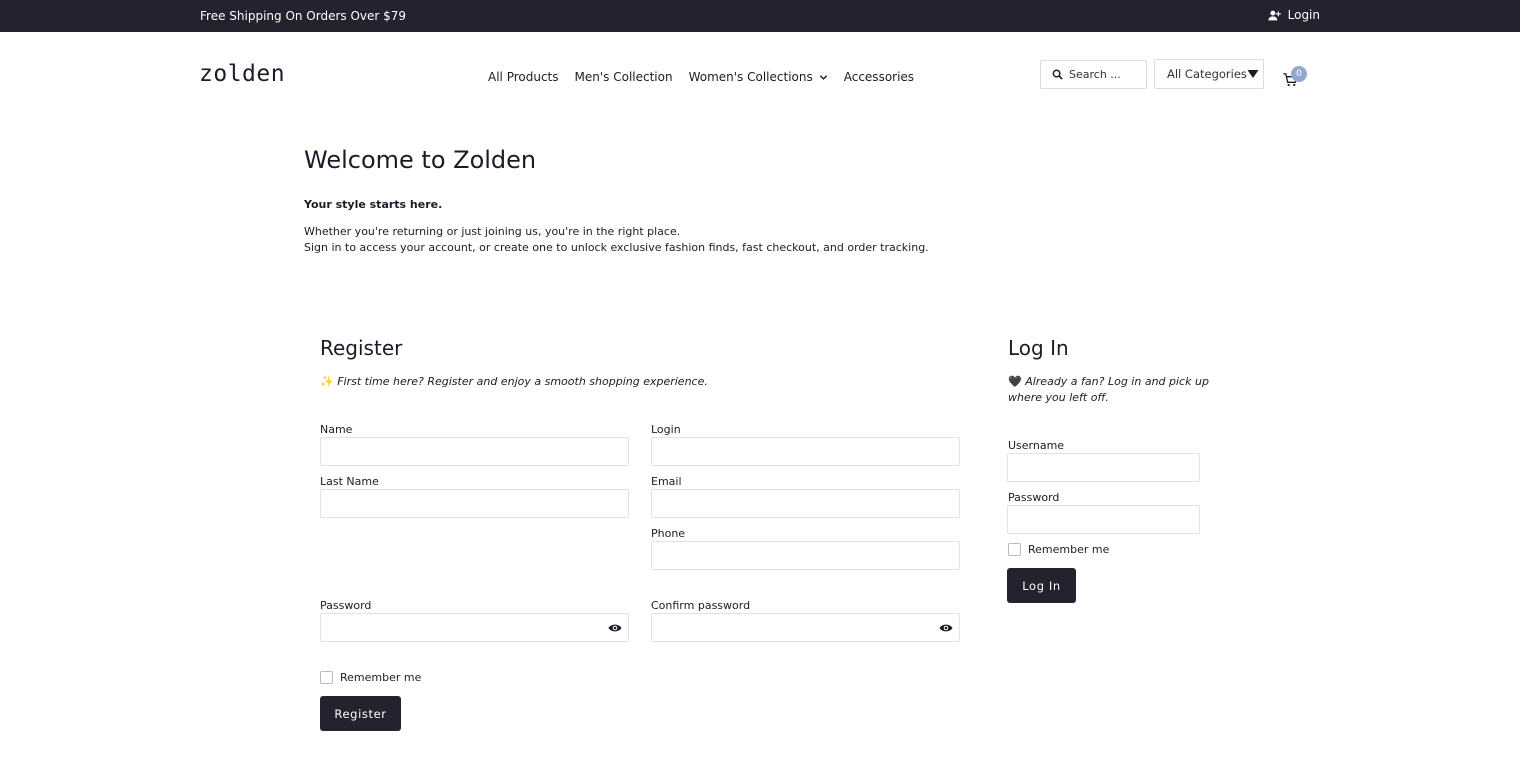 This screenshot has width=1520, height=760. I want to click on password-label: Password, so click(346, 605).